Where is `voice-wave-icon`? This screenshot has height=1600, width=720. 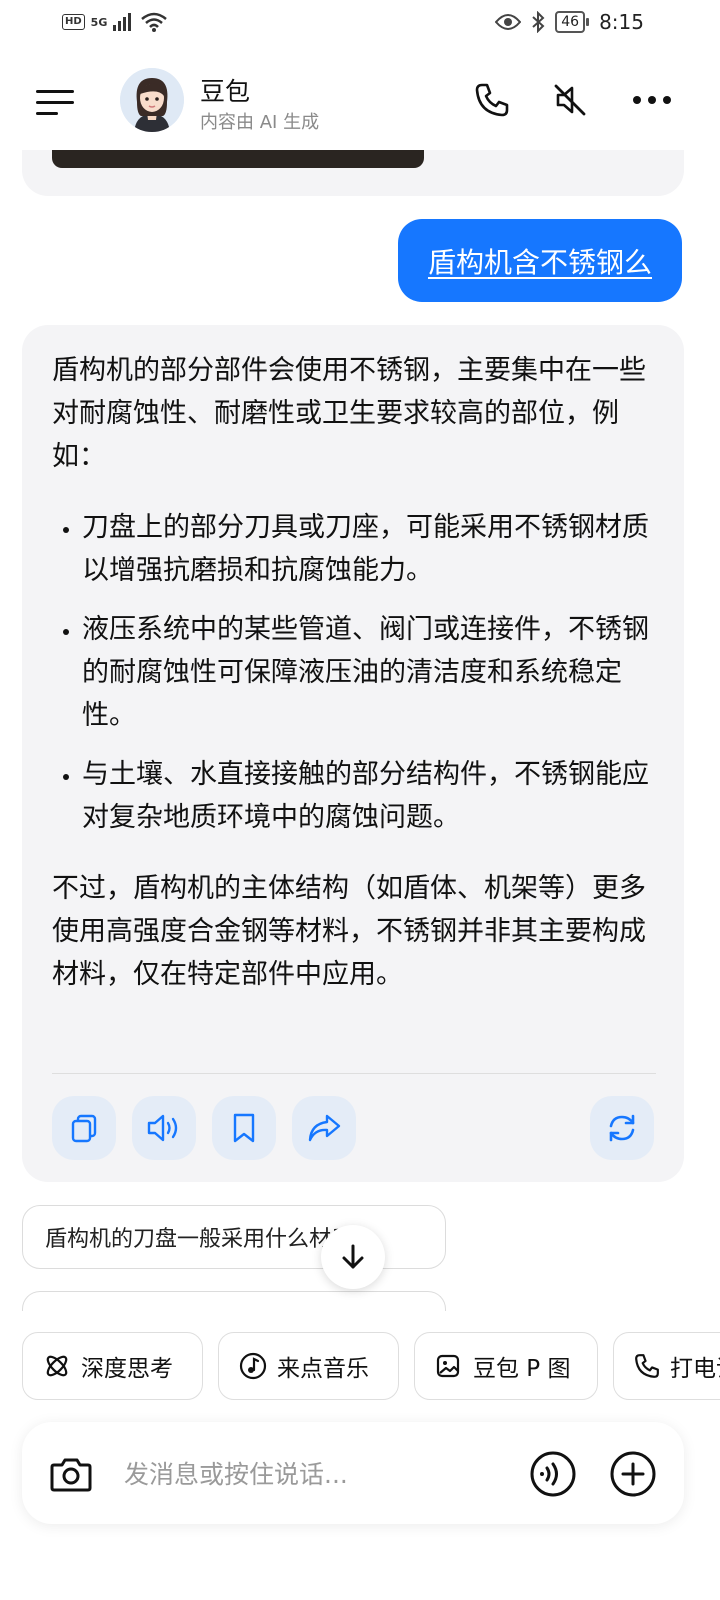 voice-wave-icon is located at coordinates (553, 1474).